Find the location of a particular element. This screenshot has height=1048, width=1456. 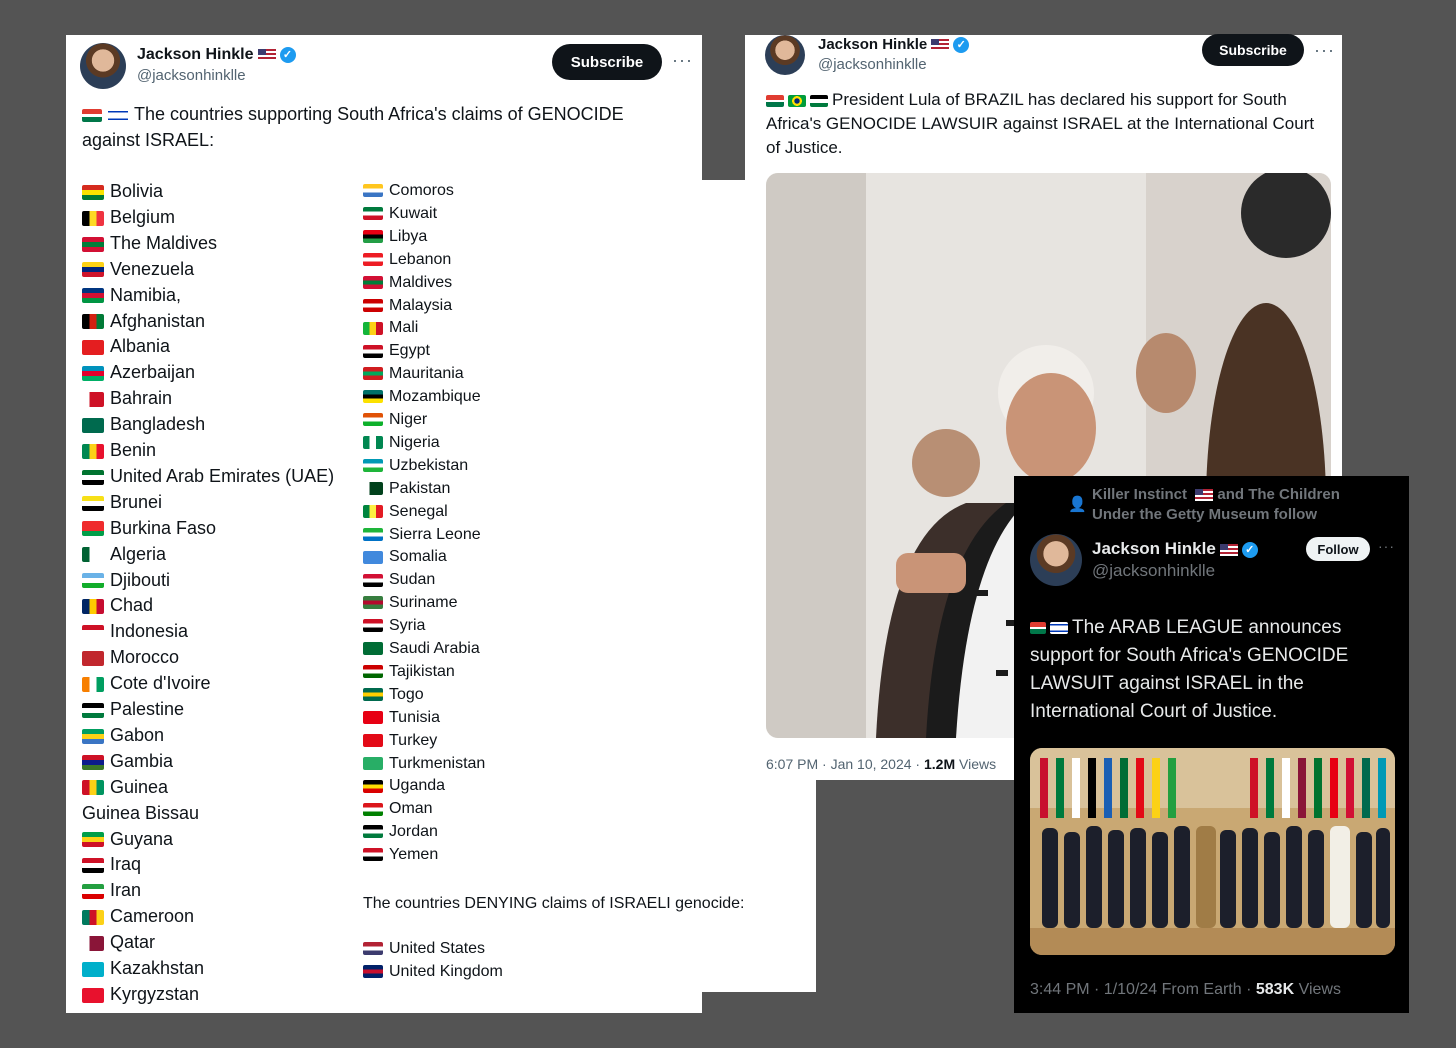

country-name: Turkey is located at coordinates (413, 740).